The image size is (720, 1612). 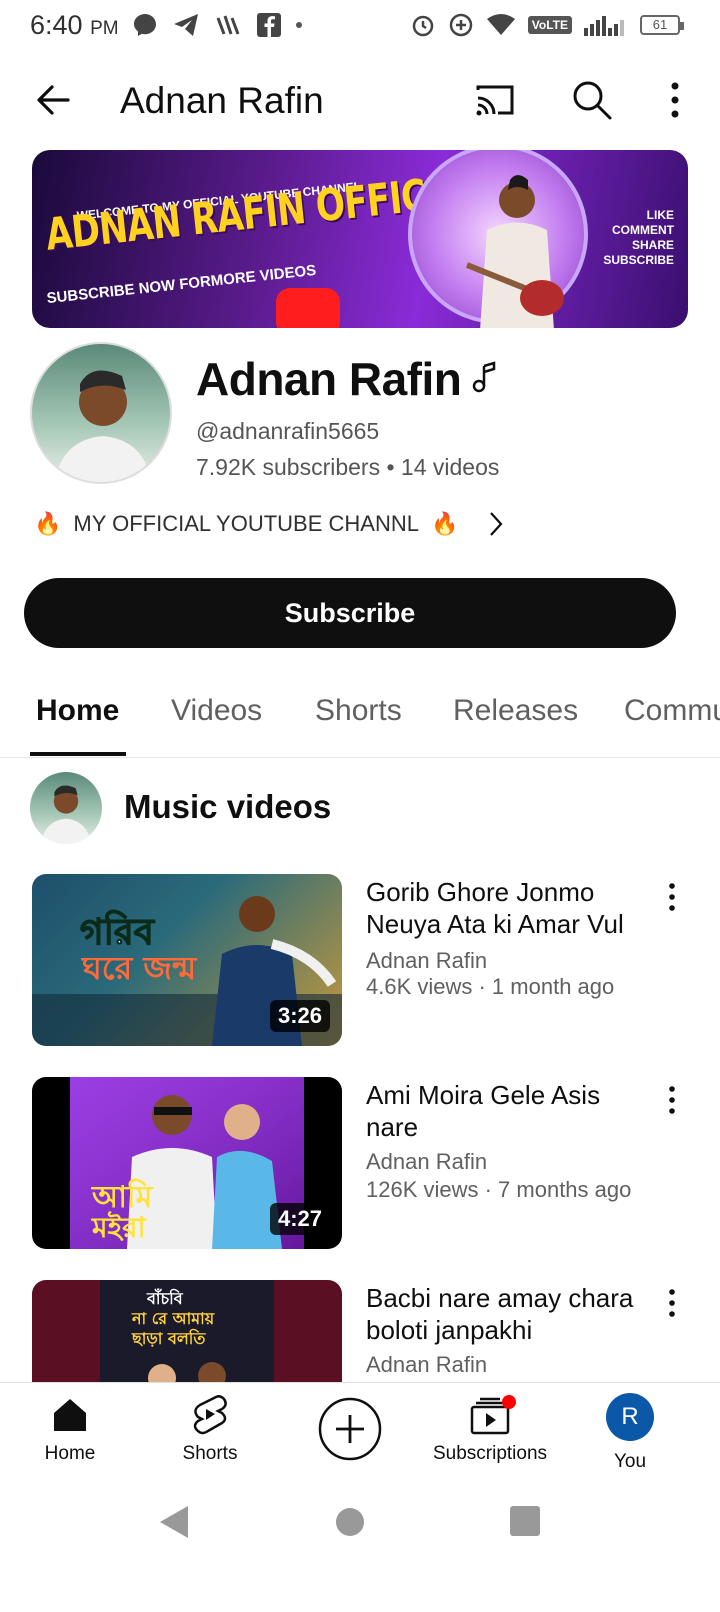 I want to click on youtube-logo-decoration, so click(x=308, y=308).